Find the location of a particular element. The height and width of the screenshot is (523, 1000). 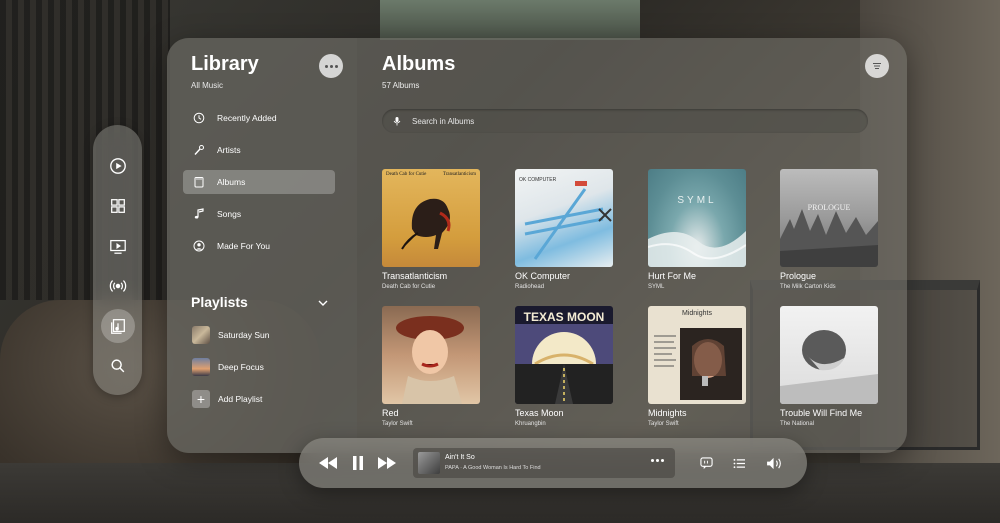

pause-button is located at coordinates (358, 463).